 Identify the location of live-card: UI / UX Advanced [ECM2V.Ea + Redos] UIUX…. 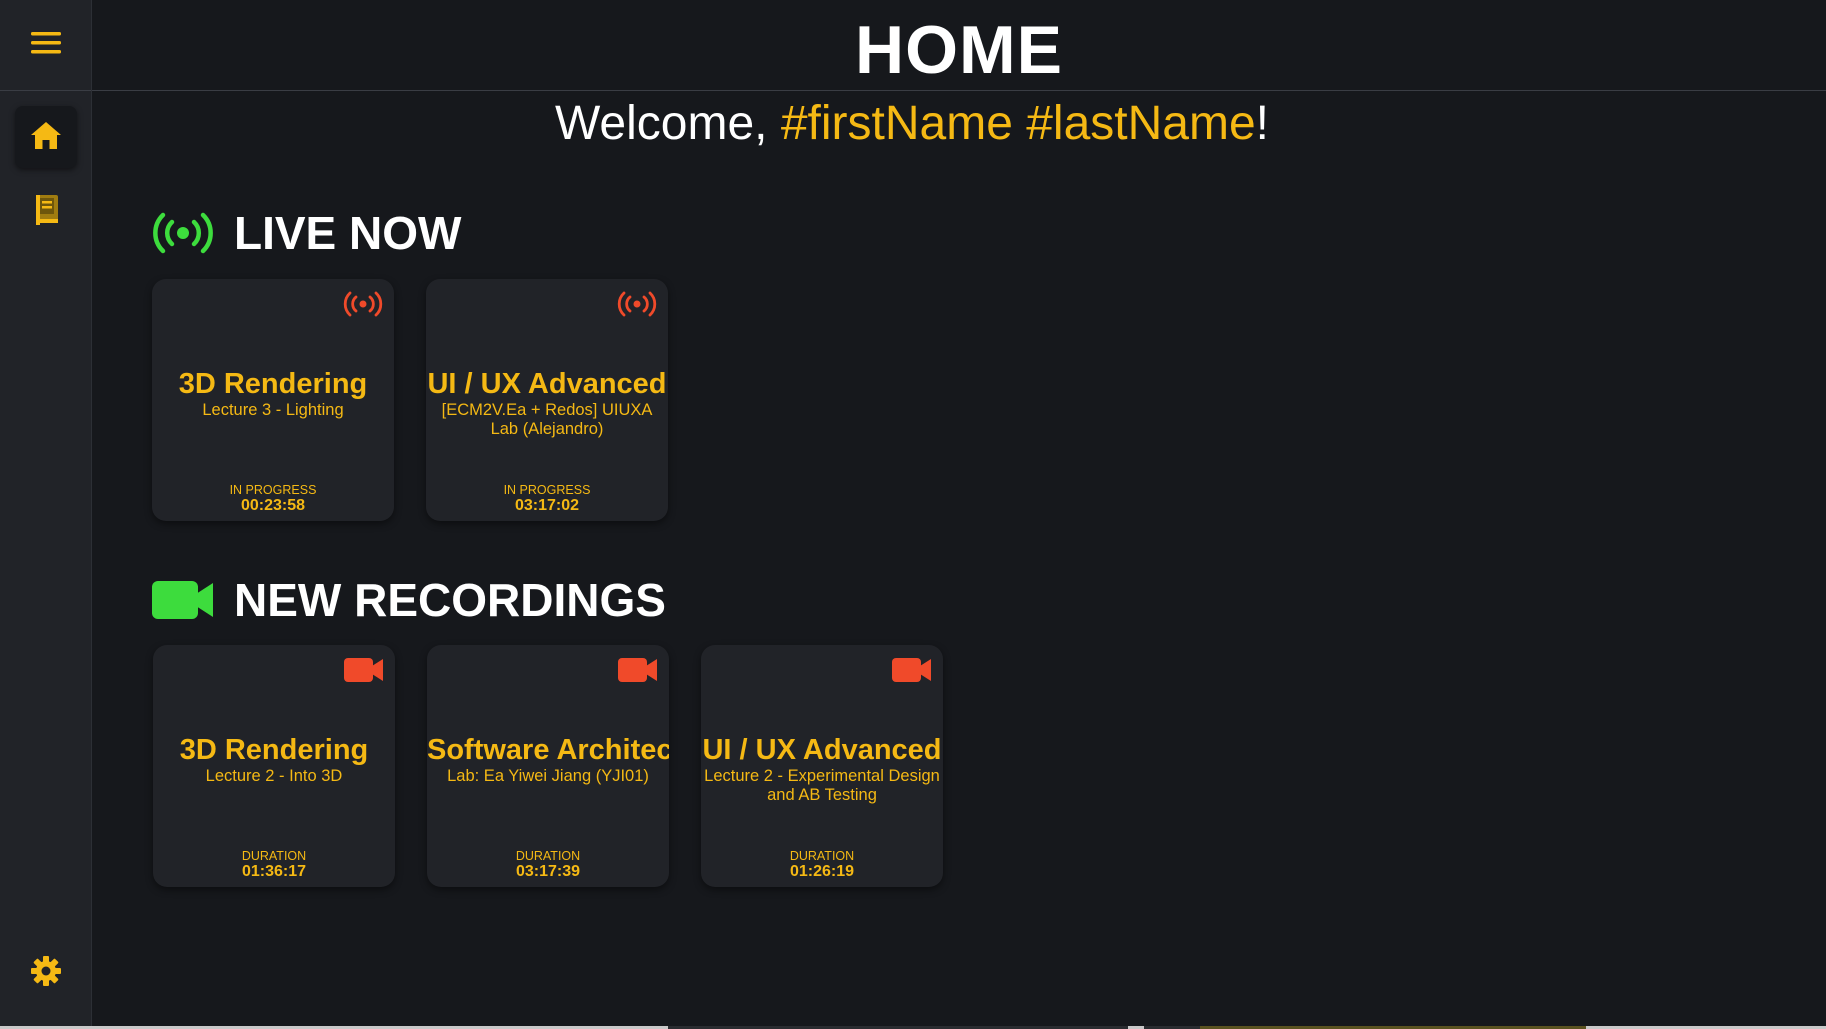
(547, 400).